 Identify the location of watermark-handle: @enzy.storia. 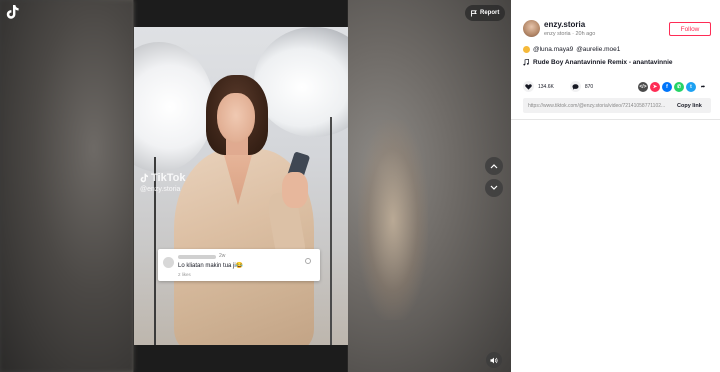
(160, 189).